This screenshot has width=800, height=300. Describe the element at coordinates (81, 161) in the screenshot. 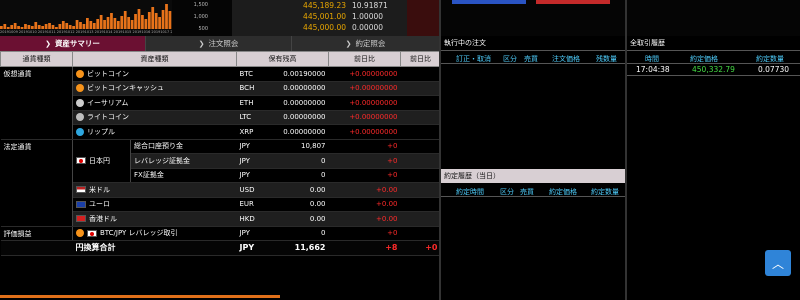

I see `japan-flag-icon` at that location.